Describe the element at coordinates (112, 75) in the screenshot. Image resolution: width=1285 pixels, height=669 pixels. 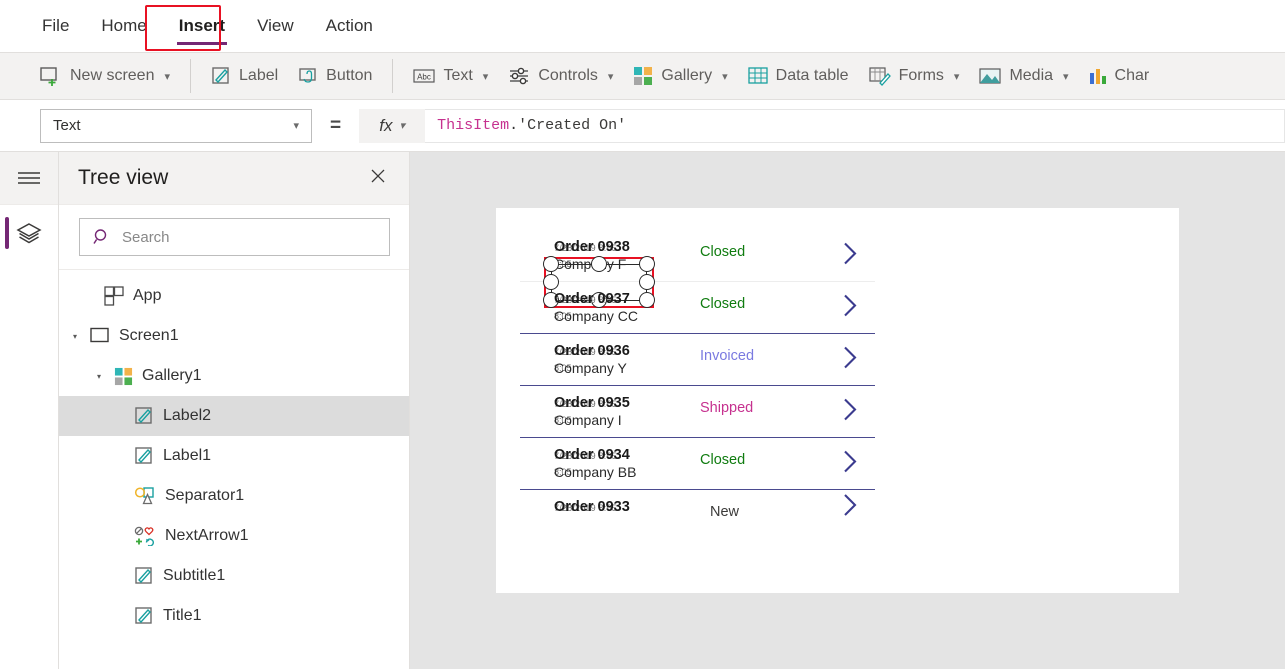
I see `new-screen-label: New screen` at that location.